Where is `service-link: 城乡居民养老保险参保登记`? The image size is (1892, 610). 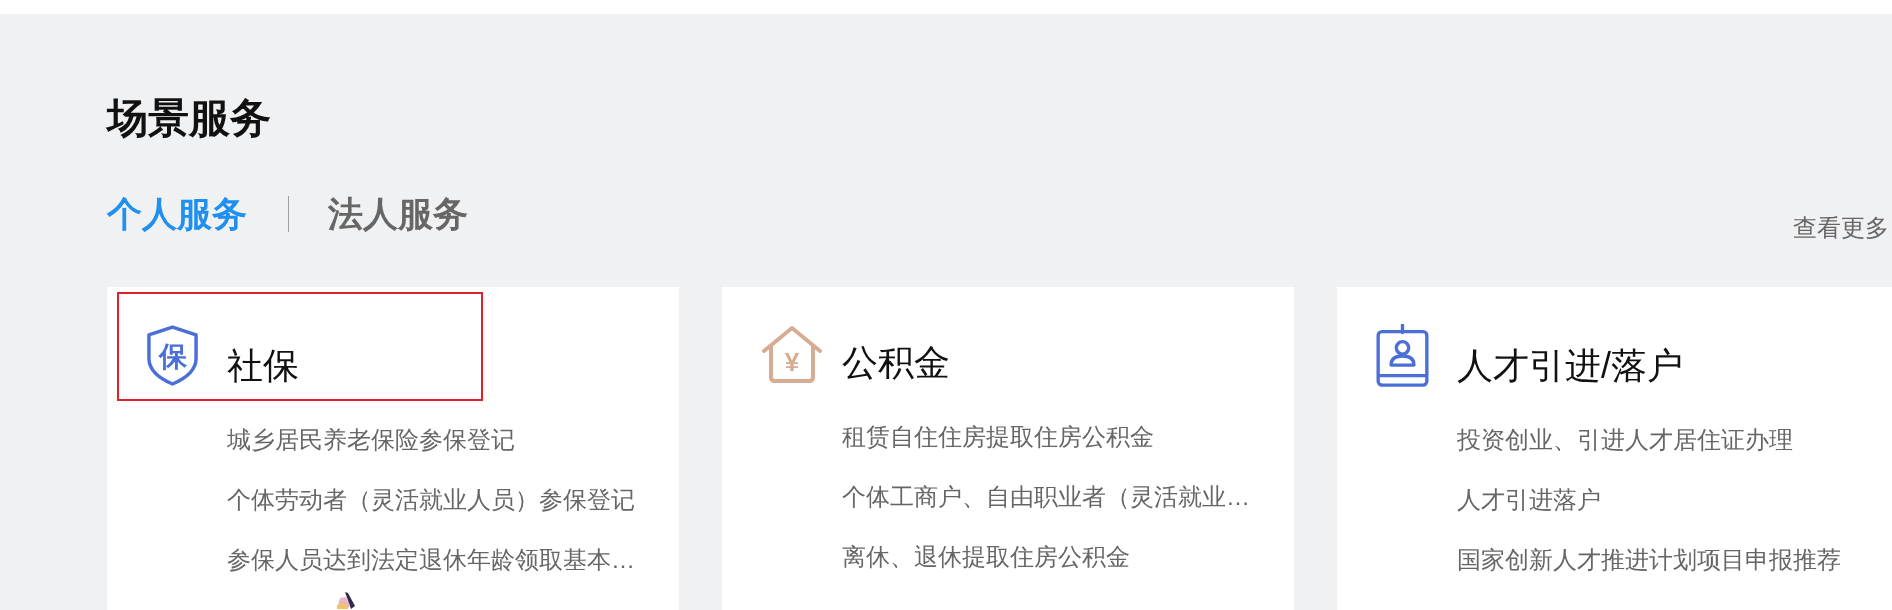 service-link: 城乡居民养老保险参保登记 is located at coordinates (371, 440).